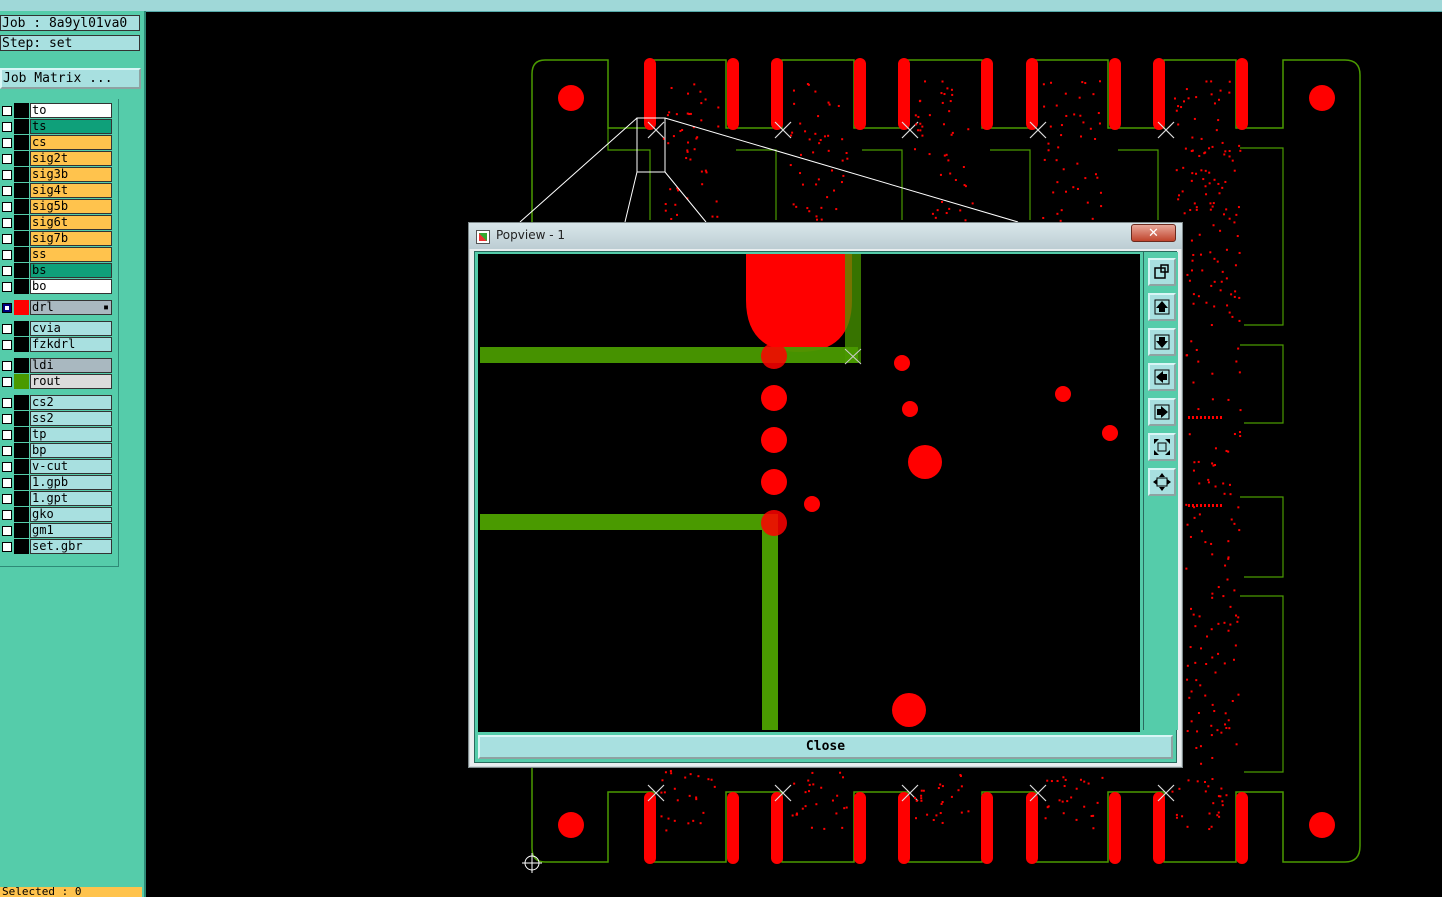 The width and height of the screenshot is (1442, 897). Describe the element at coordinates (71, 365) in the screenshot. I see `layer-name: ldi` at that location.